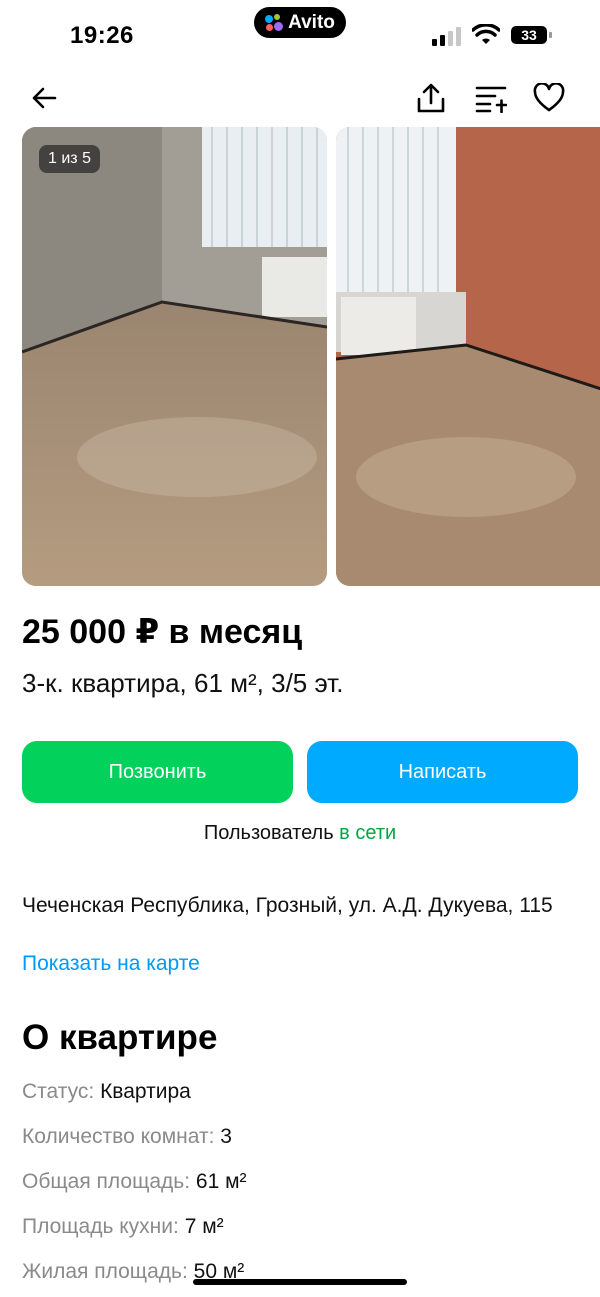  Describe the element at coordinates (58, 1091) in the screenshot. I see `spec-key: Статус:` at that location.